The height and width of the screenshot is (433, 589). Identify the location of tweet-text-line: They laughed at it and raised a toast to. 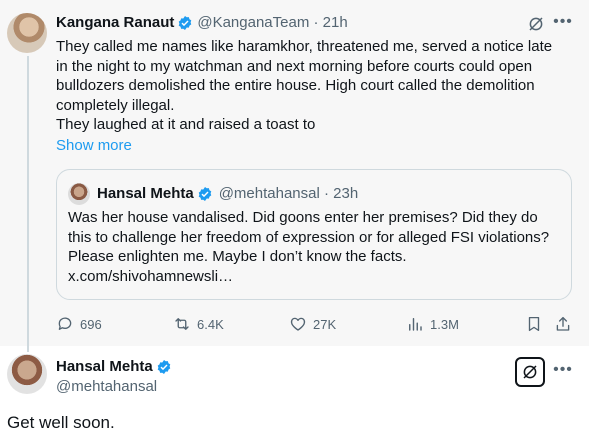
(186, 124).